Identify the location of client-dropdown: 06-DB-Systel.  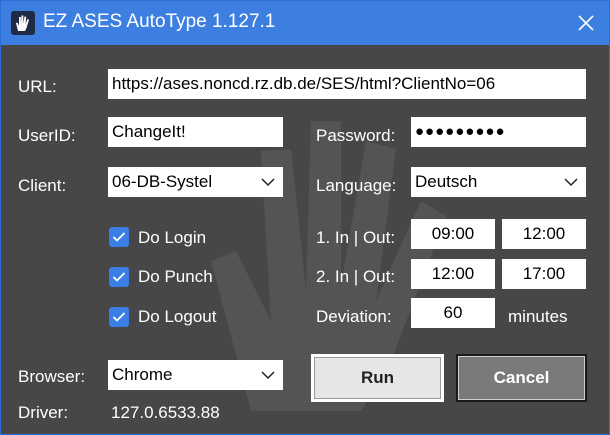
(195, 182).